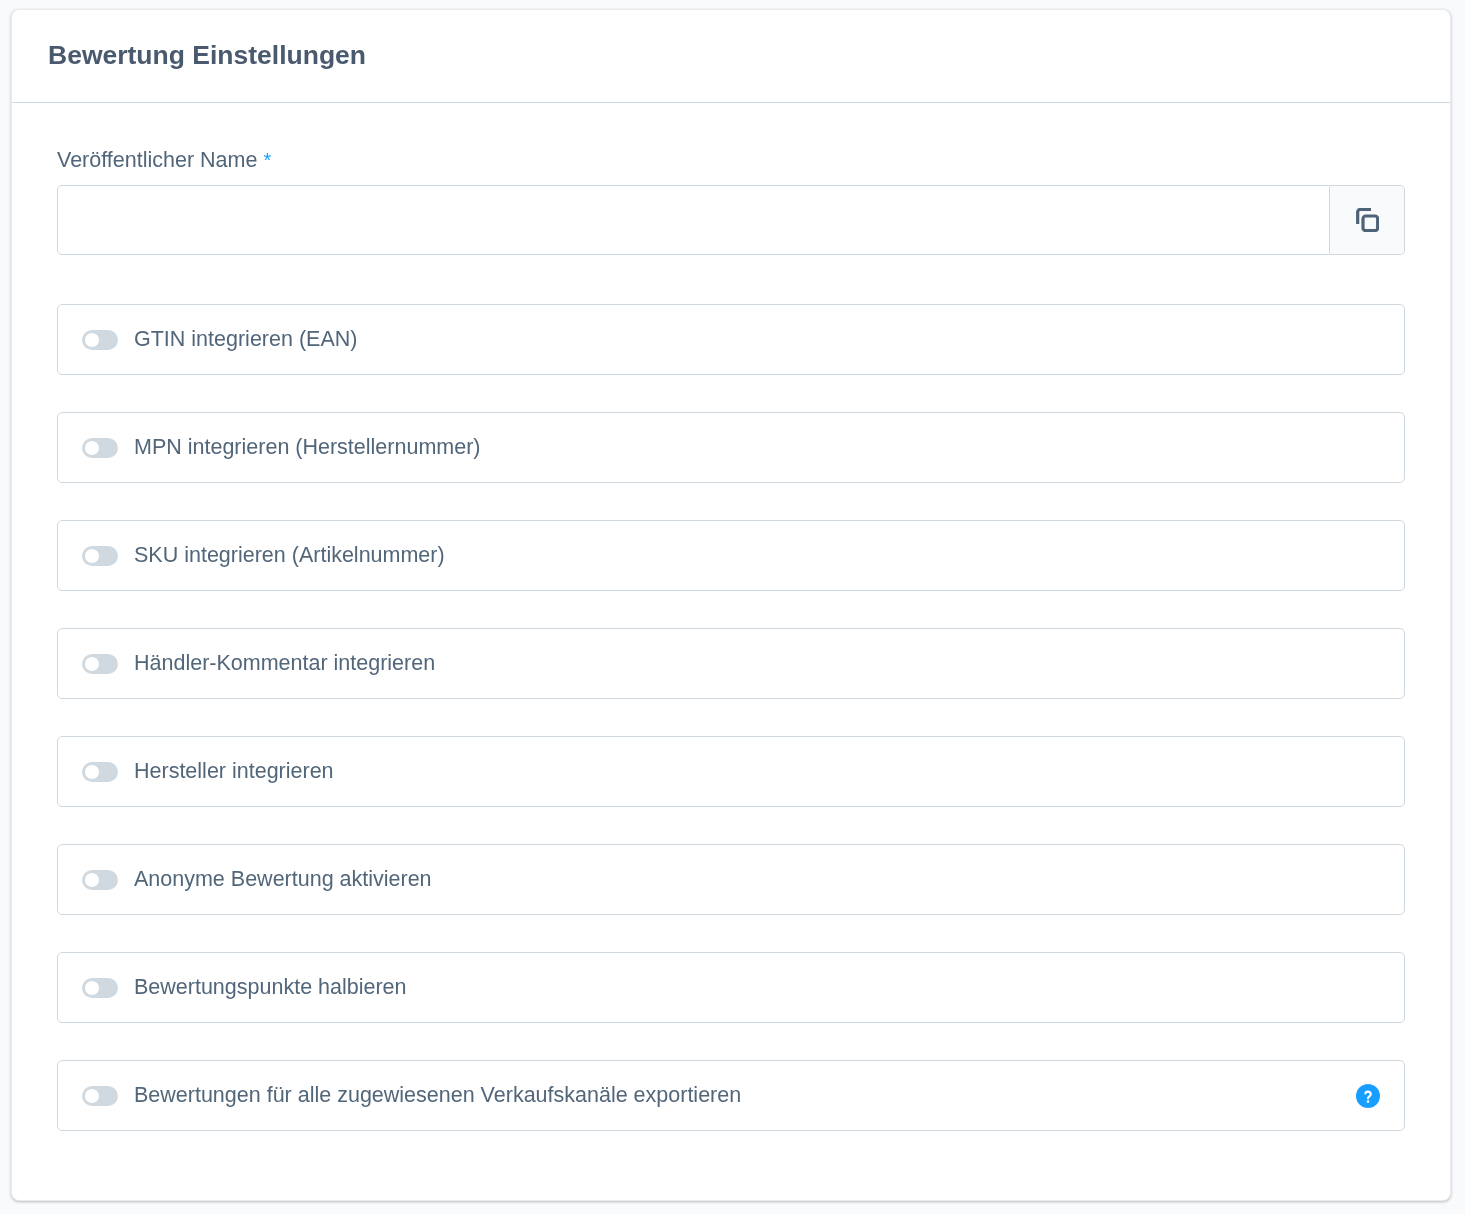  What do you see at coordinates (207, 56) in the screenshot?
I see `card-title: Bewertung Einstellungen` at bounding box center [207, 56].